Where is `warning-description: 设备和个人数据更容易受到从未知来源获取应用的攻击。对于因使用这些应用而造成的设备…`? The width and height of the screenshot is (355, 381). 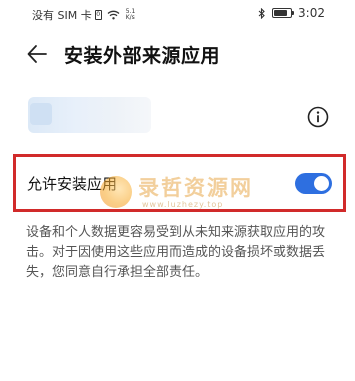
warning-description: 设备和个人数据更容易受到从未知来源获取应用的攻击。对于因使用这些应用而造成的设备… is located at coordinates (176, 252).